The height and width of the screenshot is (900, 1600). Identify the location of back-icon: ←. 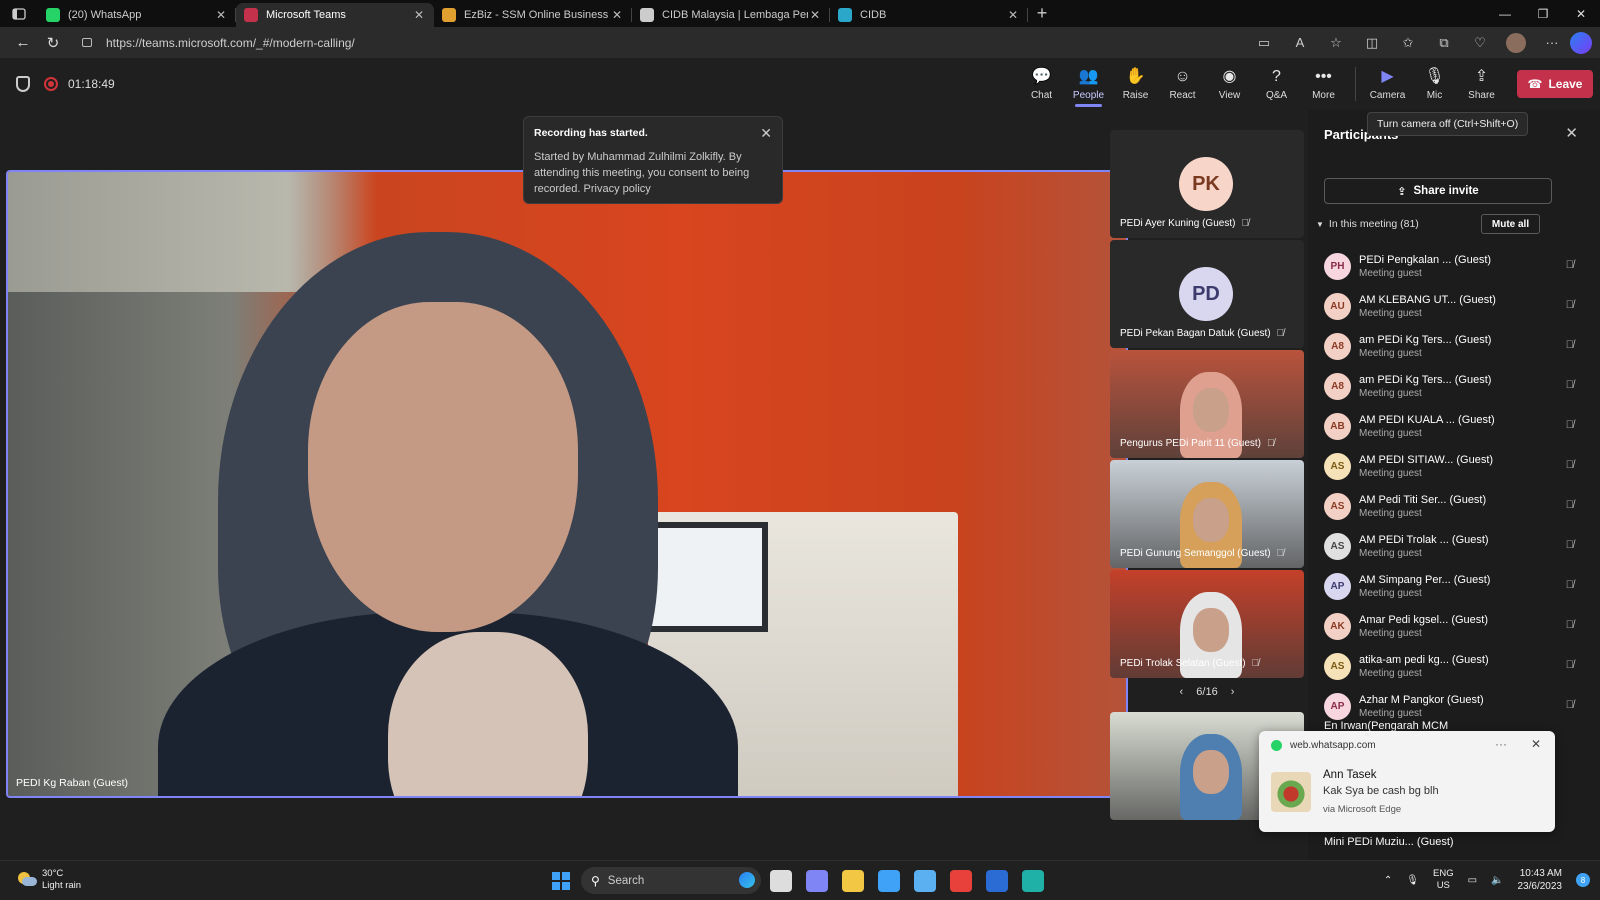
(23, 42).